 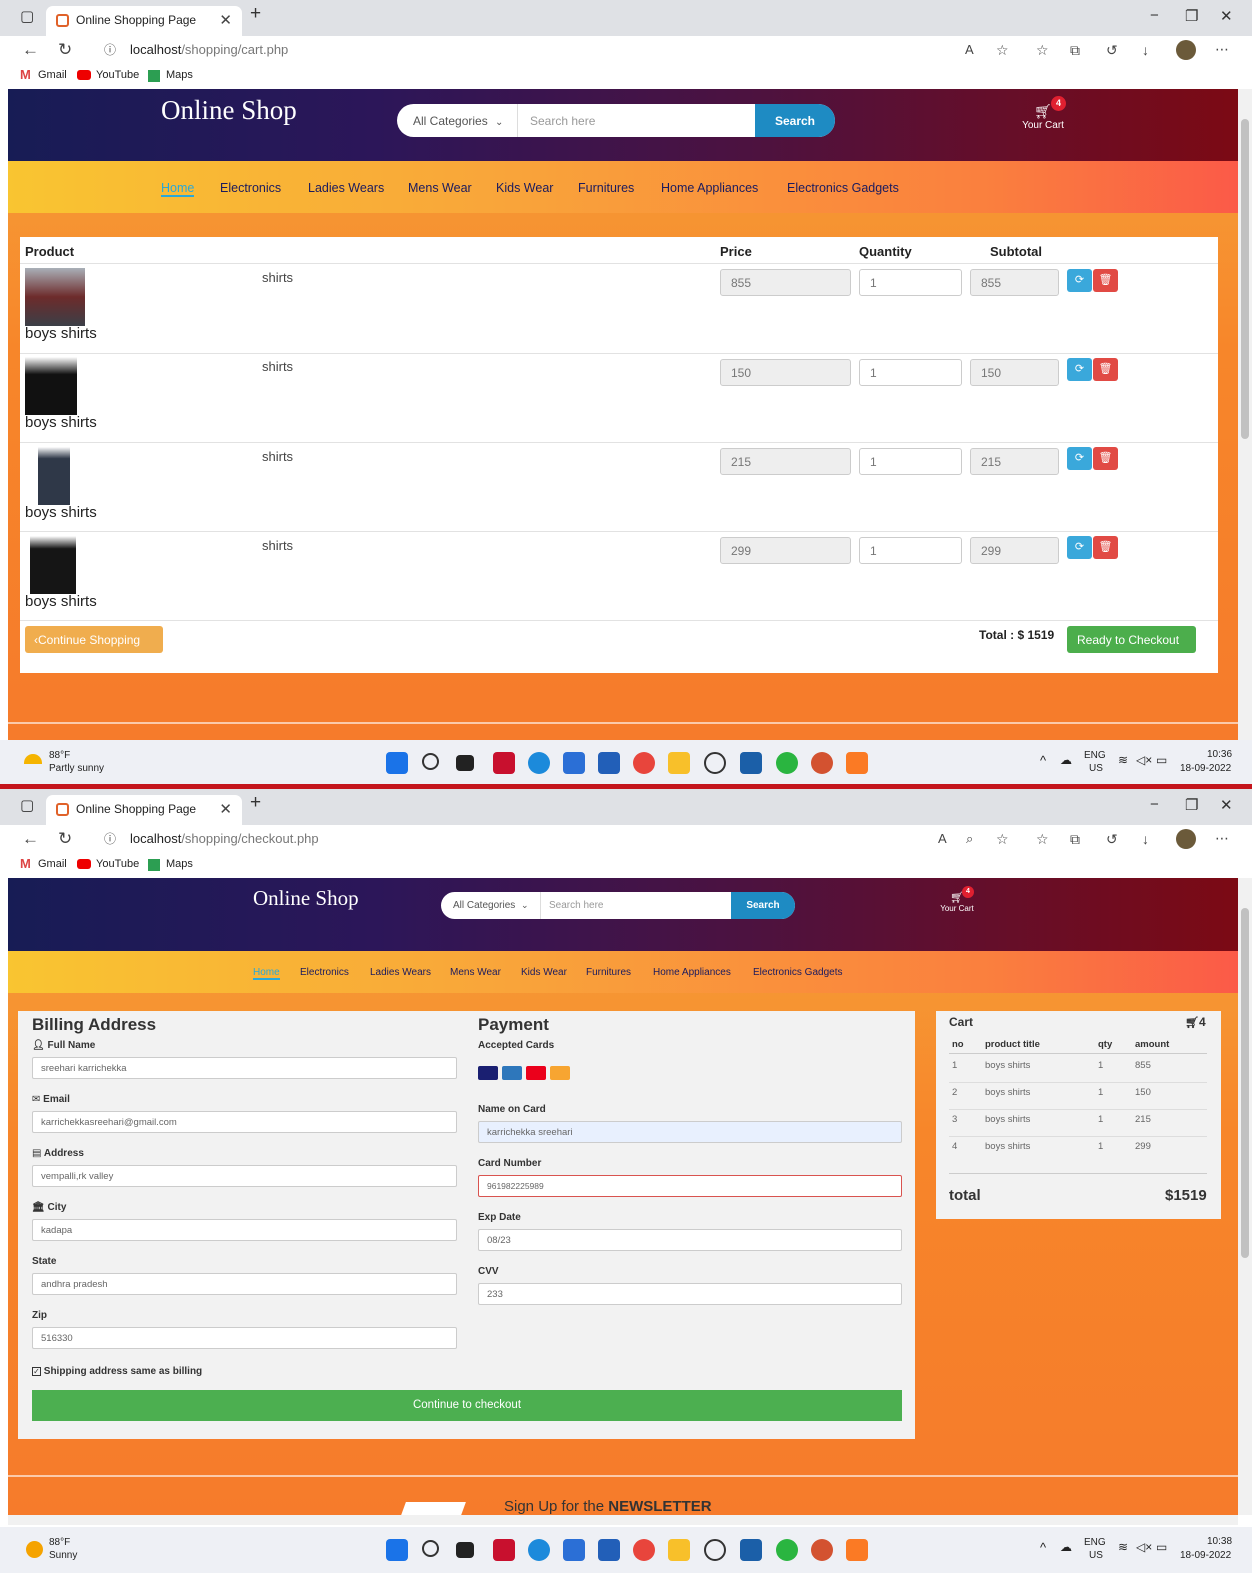 What do you see at coordinates (644, 1550) in the screenshot?
I see `chrome-icon` at bounding box center [644, 1550].